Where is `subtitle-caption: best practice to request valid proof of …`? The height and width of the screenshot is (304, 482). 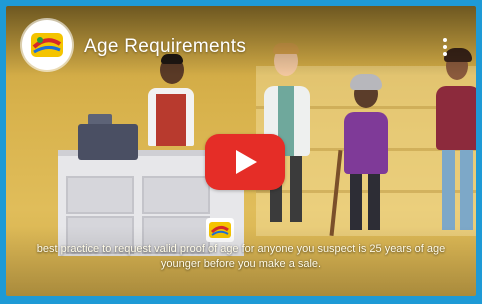
subtitle-caption: best practice to request valid proof of … is located at coordinates (241, 257).